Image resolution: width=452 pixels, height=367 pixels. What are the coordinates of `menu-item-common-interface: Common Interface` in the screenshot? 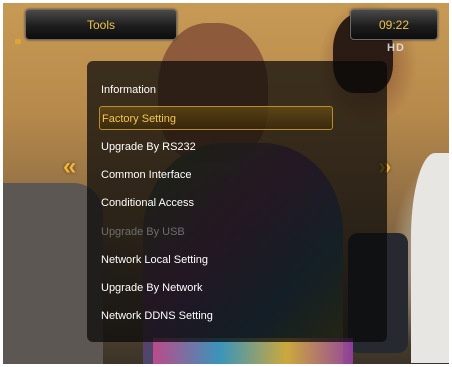 It's located at (216, 175).